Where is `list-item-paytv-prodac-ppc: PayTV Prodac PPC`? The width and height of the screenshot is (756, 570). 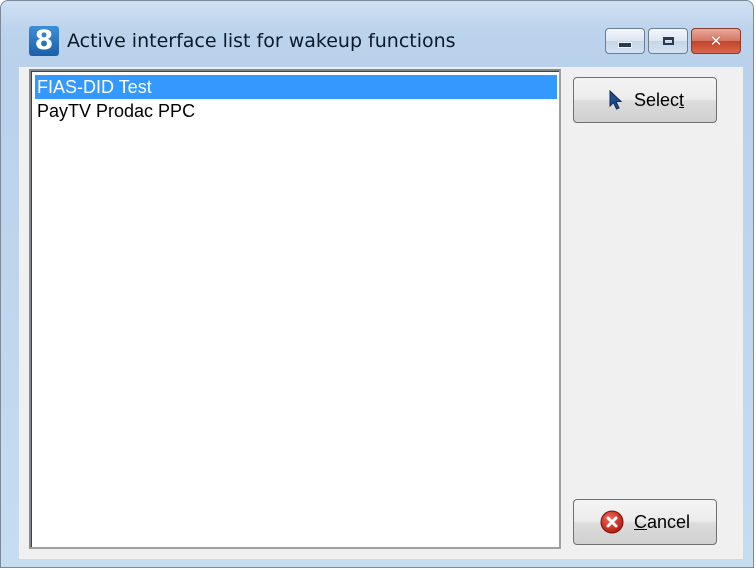
list-item-paytv-prodac-ppc: PayTV Prodac PPC is located at coordinates (296, 111).